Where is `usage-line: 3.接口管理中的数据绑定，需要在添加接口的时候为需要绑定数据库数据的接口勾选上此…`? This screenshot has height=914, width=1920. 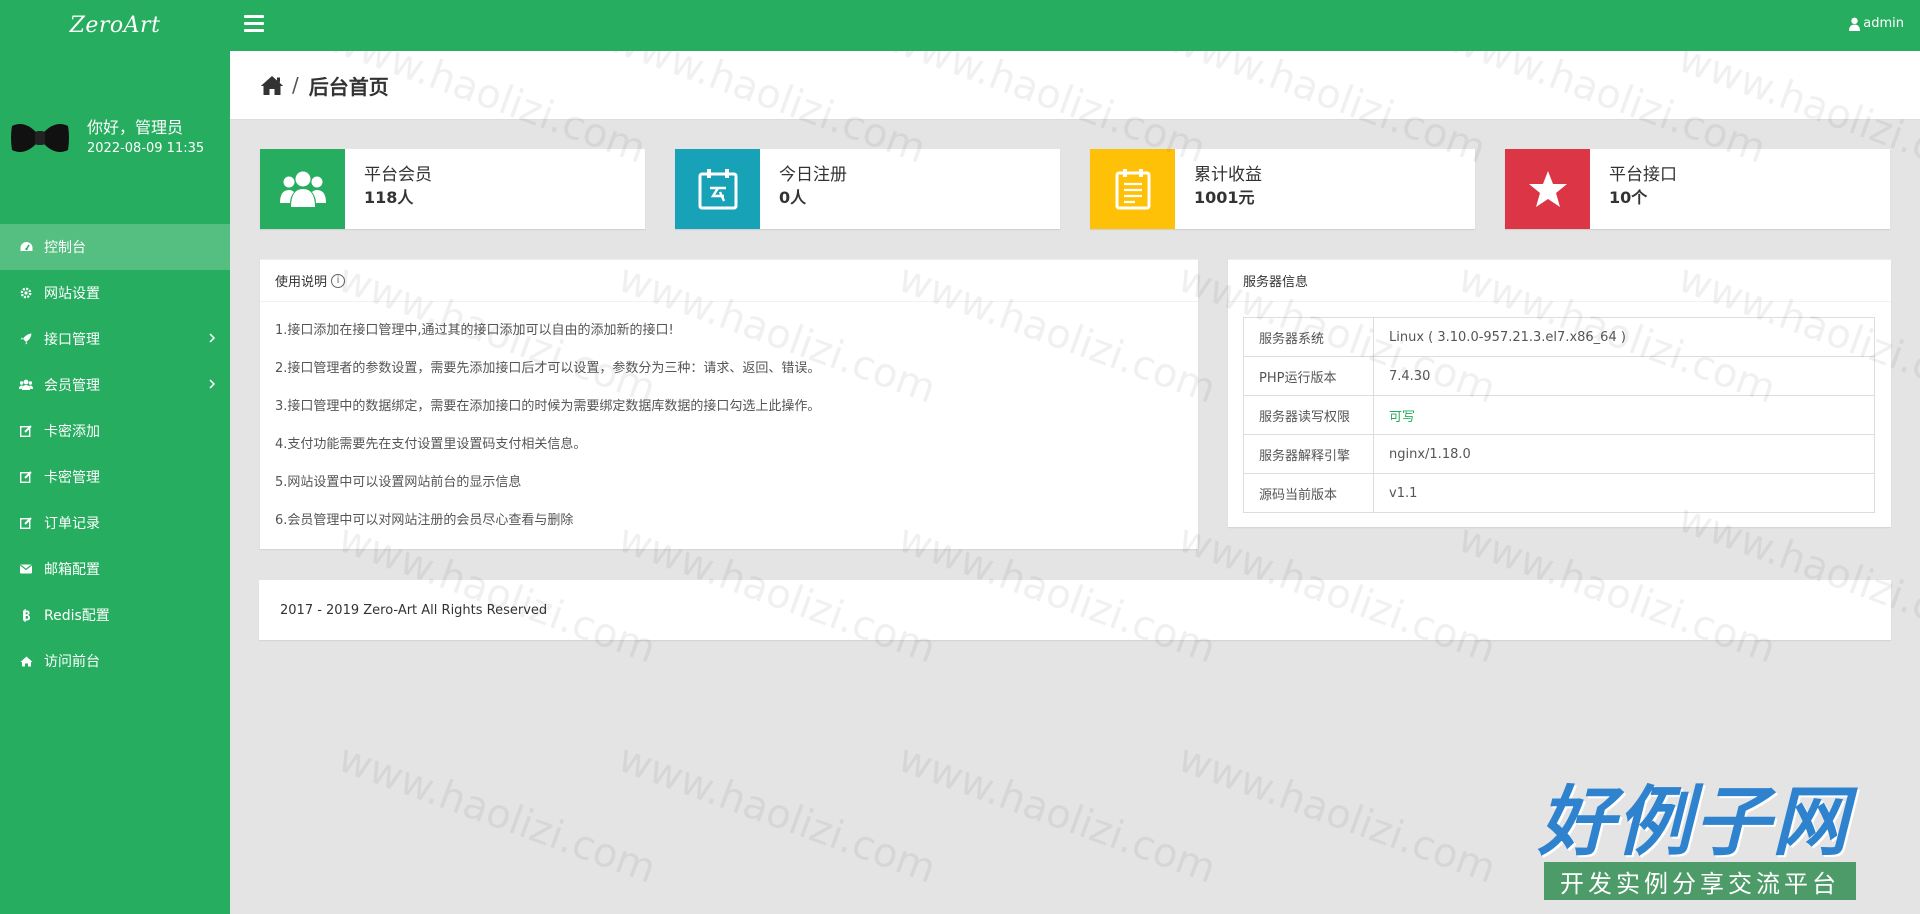 usage-line: 3.接口管理中的数据绑定，需要在添加接口的时候为需要绑定数据库数据的接口勾选上此… is located at coordinates (548, 406).